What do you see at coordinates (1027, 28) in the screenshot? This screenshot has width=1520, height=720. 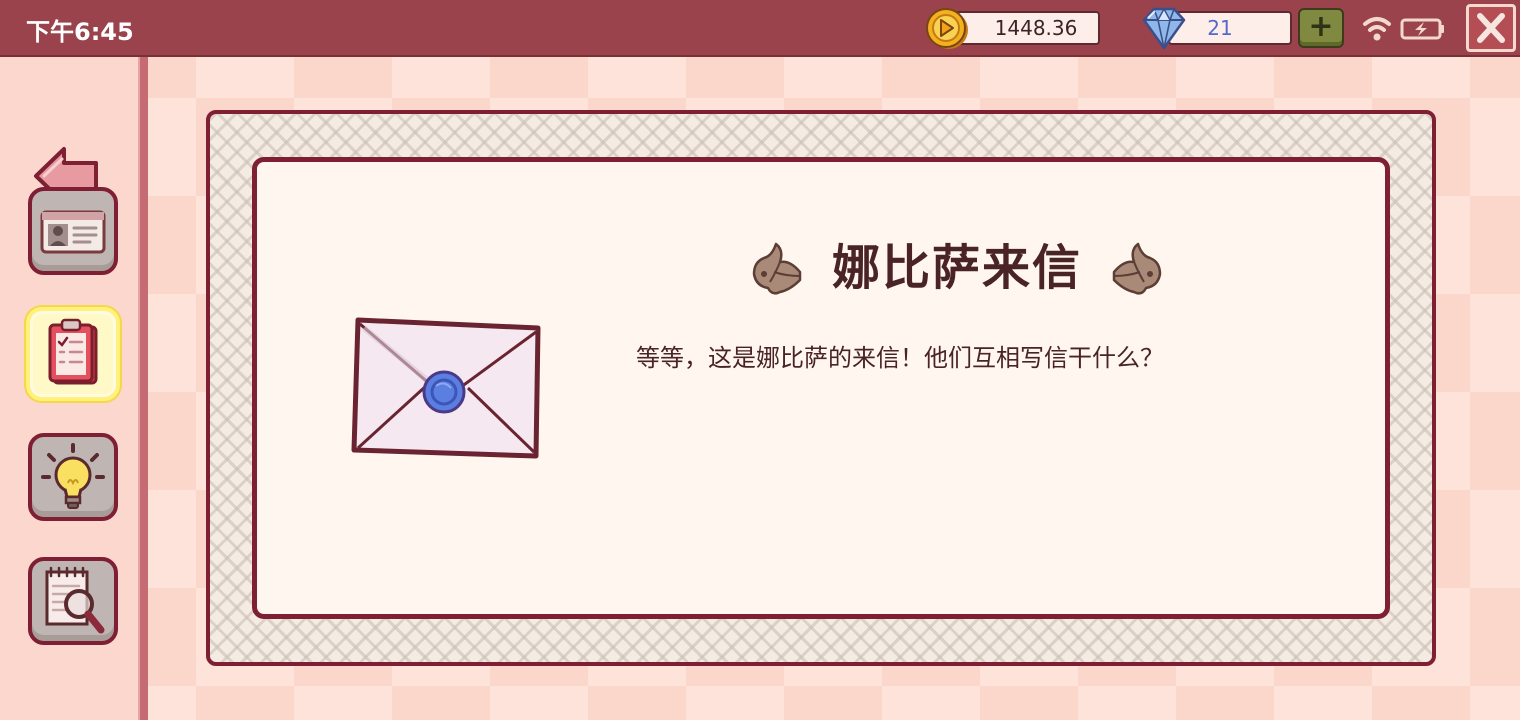 I see `coin-balance: 1448.36` at bounding box center [1027, 28].